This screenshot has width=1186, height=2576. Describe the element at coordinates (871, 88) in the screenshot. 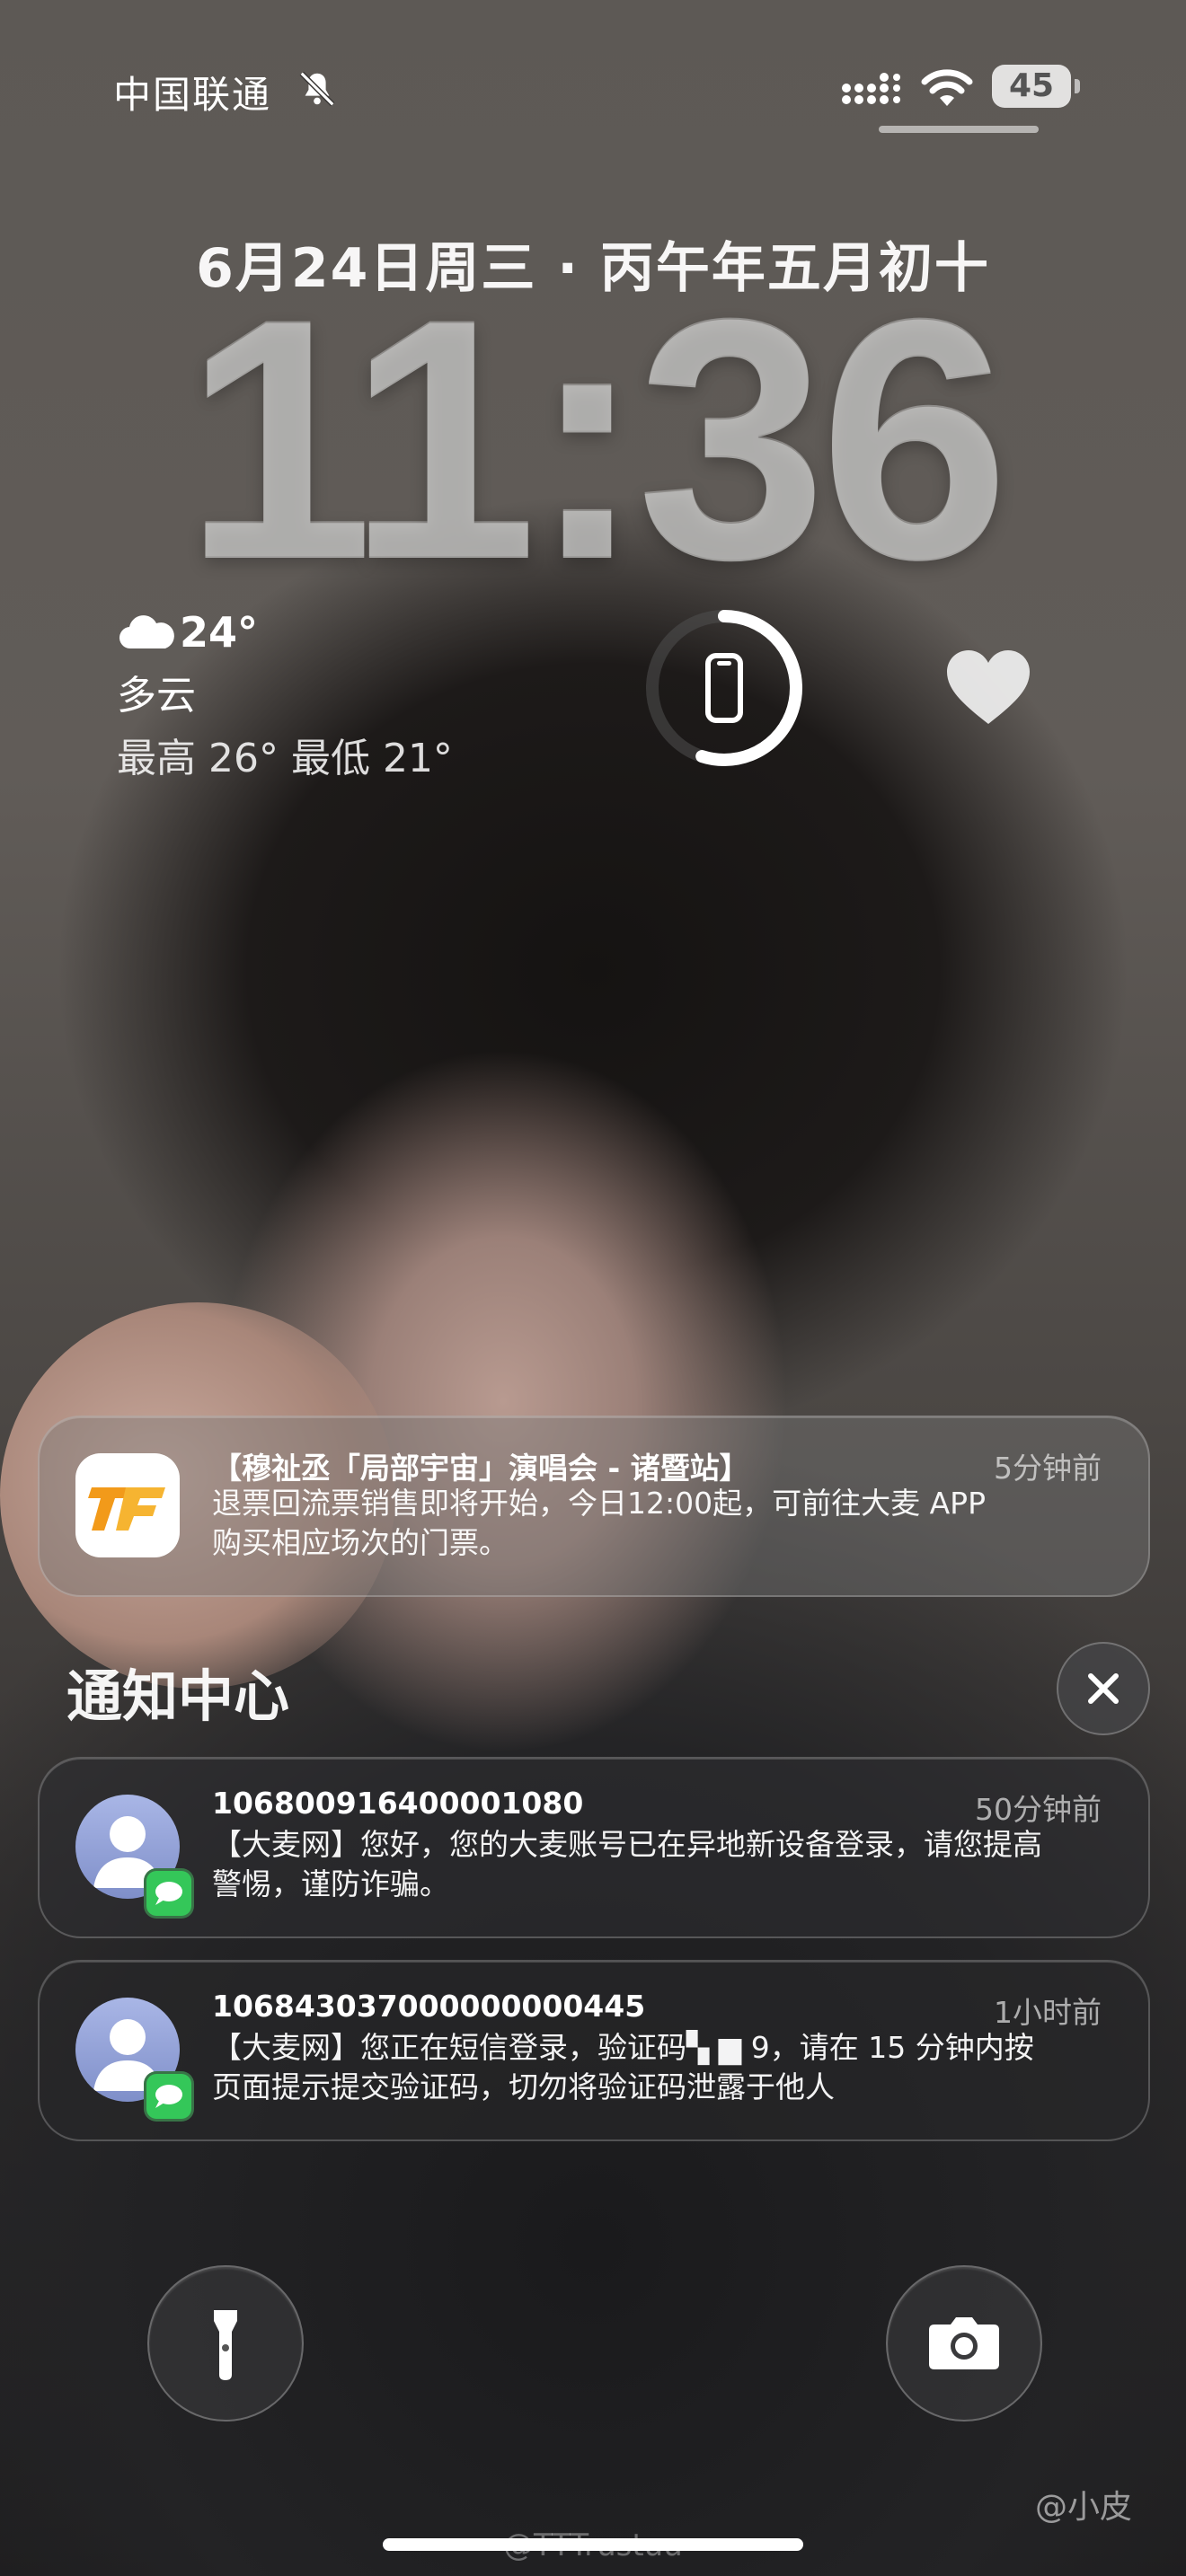

I see `cellular-signal-icon` at that location.